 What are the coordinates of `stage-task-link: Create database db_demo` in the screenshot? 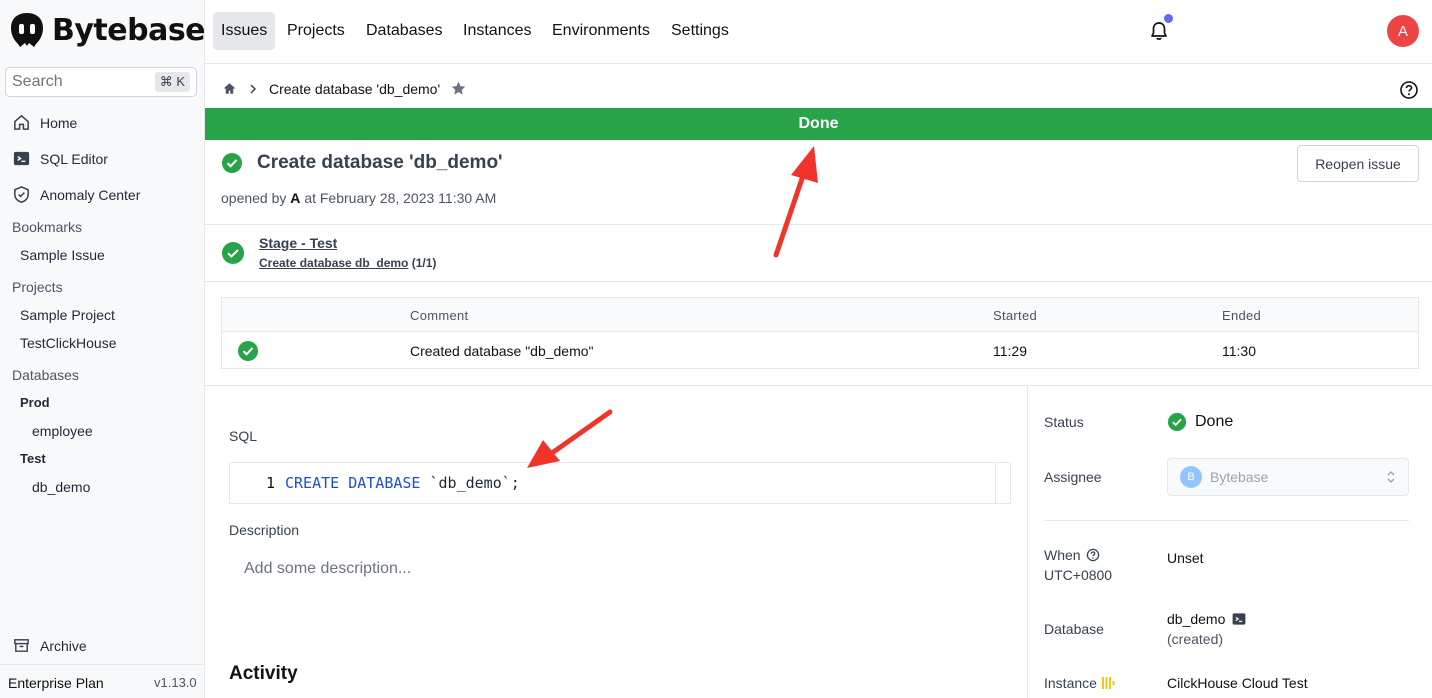 It's located at (333, 263).